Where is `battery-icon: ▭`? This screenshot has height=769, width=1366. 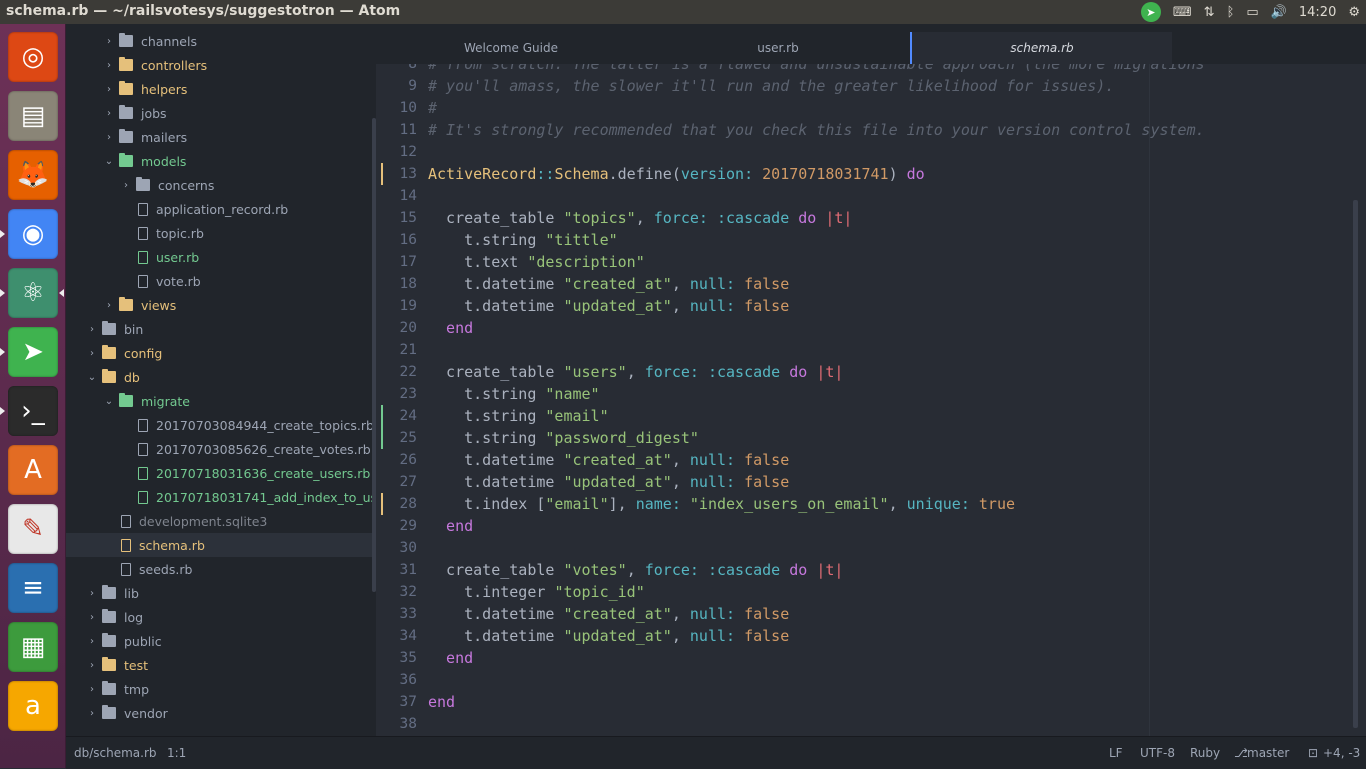 battery-icon: ▭ is located at coordinates (1252, 12).